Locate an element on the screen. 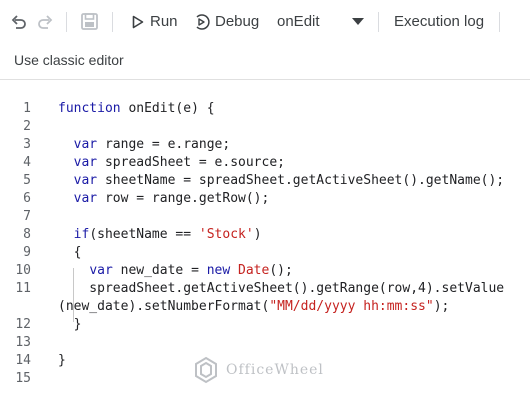  watermark-text: OfficeWheel is located at coordinates (275, 370).